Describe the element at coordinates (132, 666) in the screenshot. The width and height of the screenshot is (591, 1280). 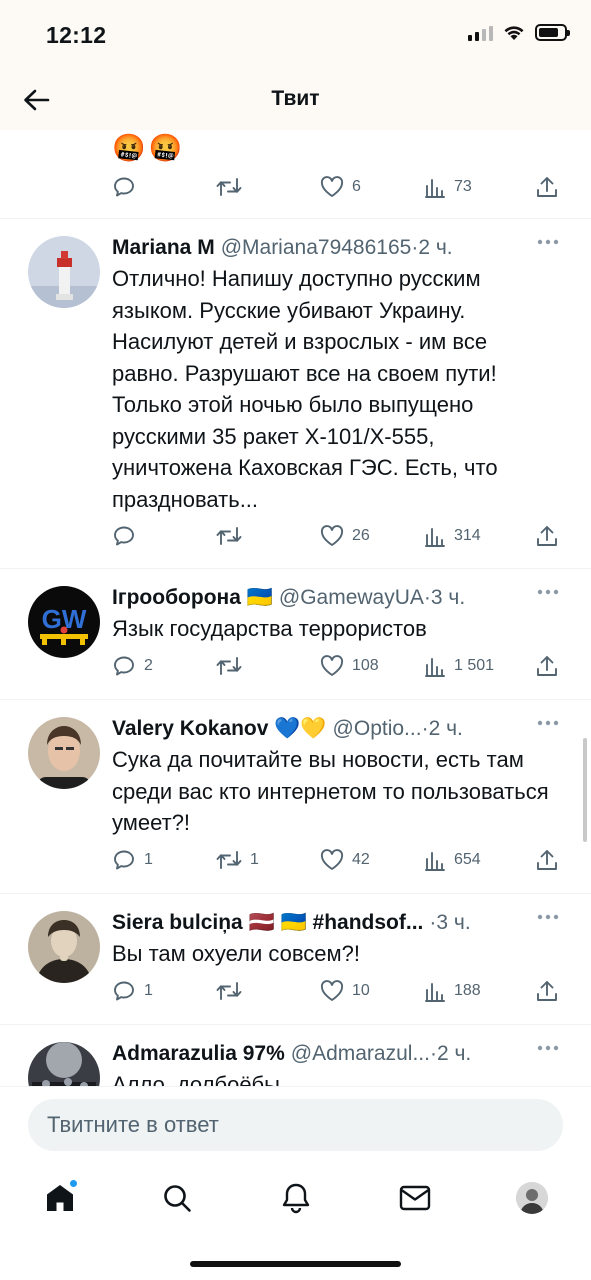
I see `reply-button: 2` at that location.